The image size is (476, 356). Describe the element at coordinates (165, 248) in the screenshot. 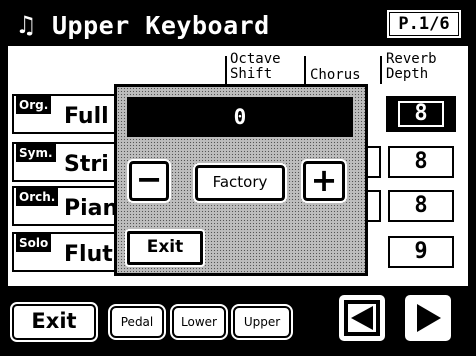

I see `dialog-exit-button: Exit` at that location.